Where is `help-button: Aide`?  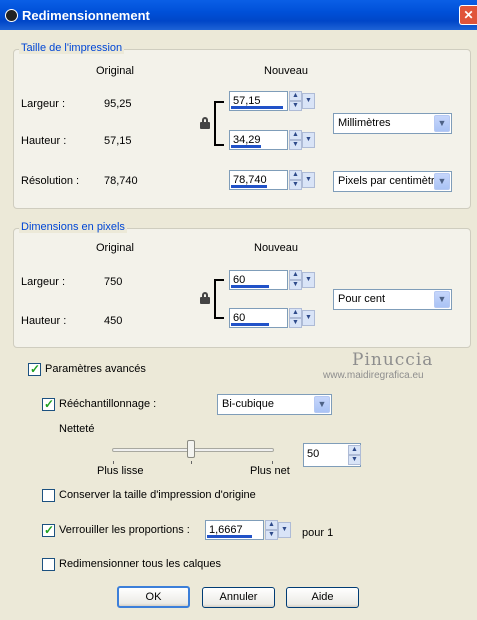 help-button: Aide is located at coordinates (322, 597).